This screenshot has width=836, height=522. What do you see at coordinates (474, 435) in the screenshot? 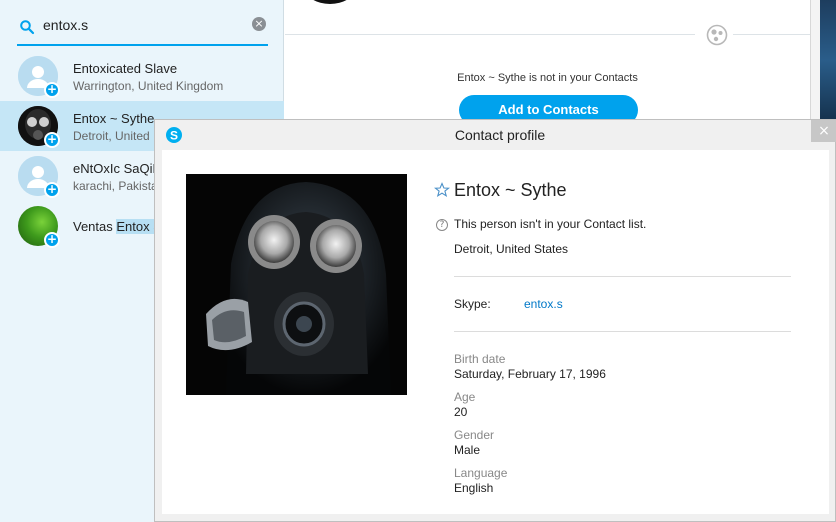
I see `gender-label: Gender` at bounding box center [474, 435].